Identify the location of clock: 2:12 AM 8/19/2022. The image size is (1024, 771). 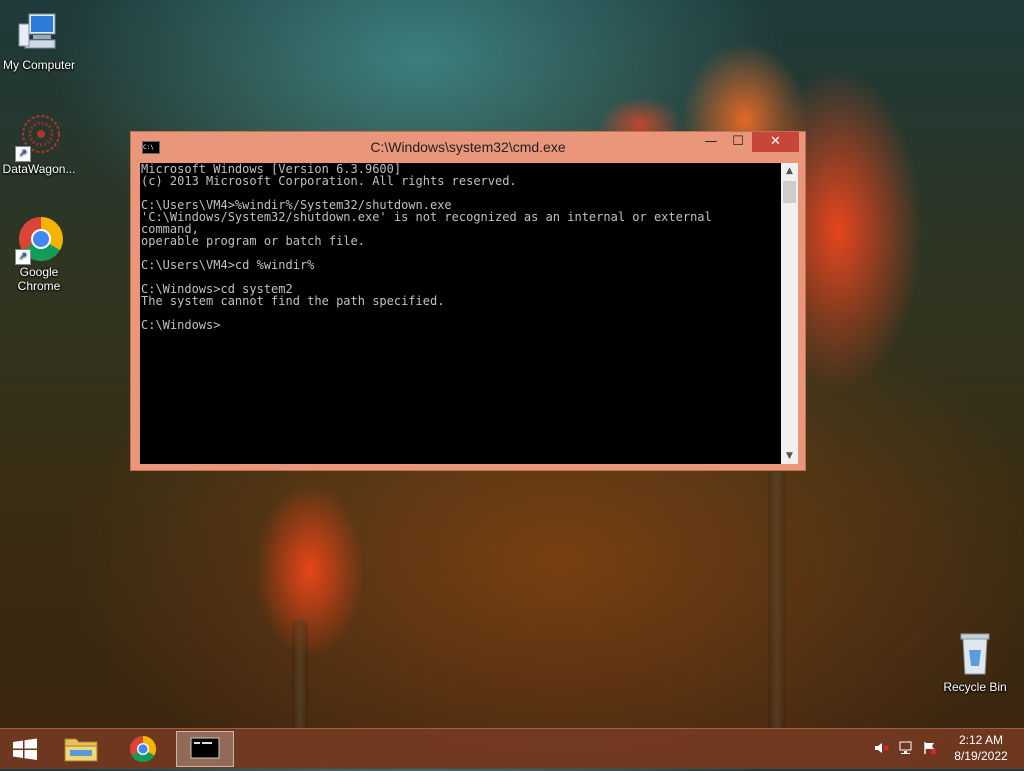
(981, 748).